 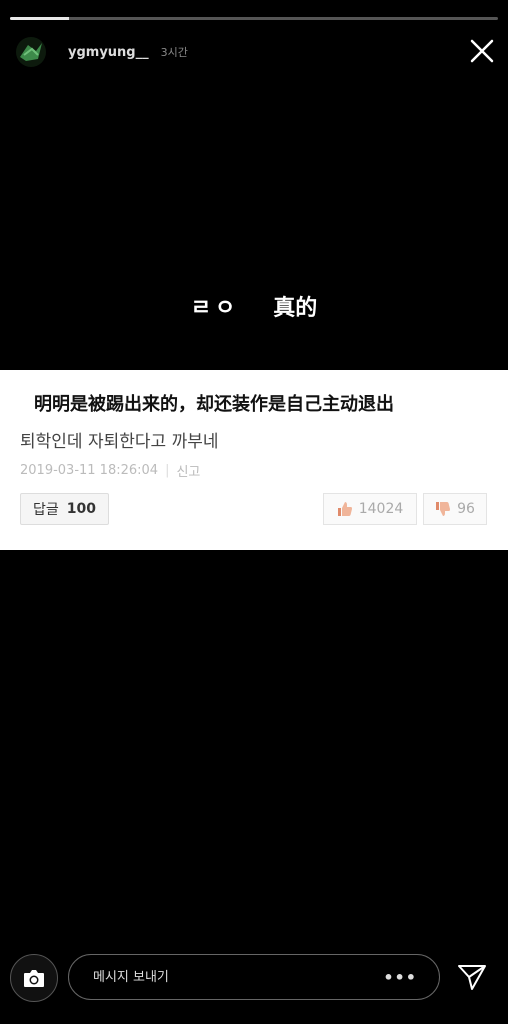 What do you see at coordinates (443, 509) in the screenshot?
I see `thumbs-down-icon` at bounding box center [443, 509].